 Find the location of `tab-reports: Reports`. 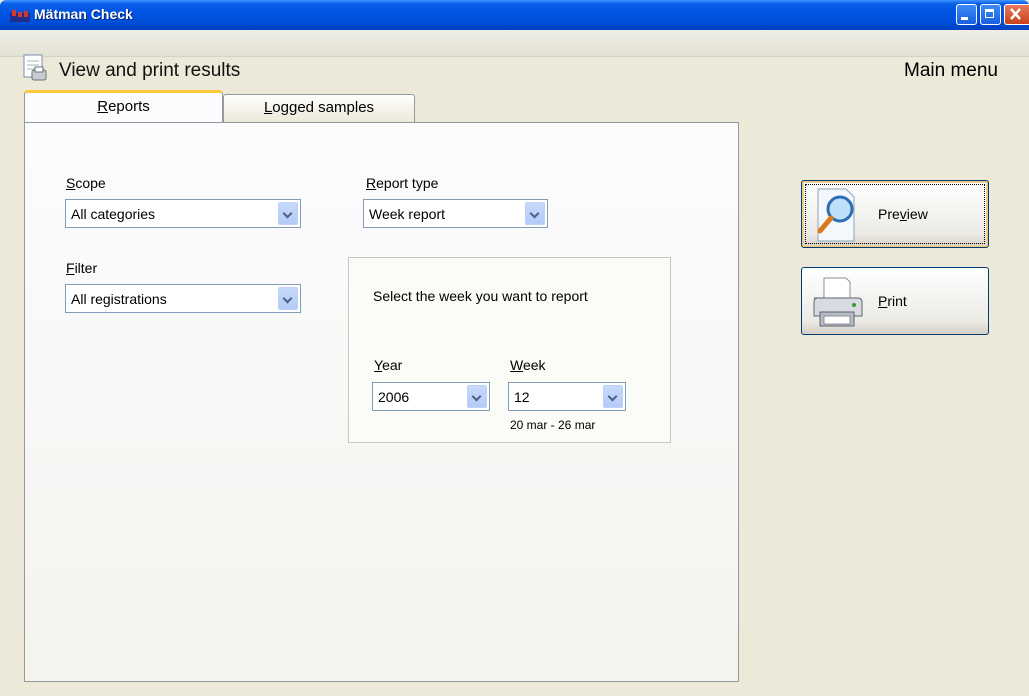

tab-reports: Reports is located at coordinates (123, 106).